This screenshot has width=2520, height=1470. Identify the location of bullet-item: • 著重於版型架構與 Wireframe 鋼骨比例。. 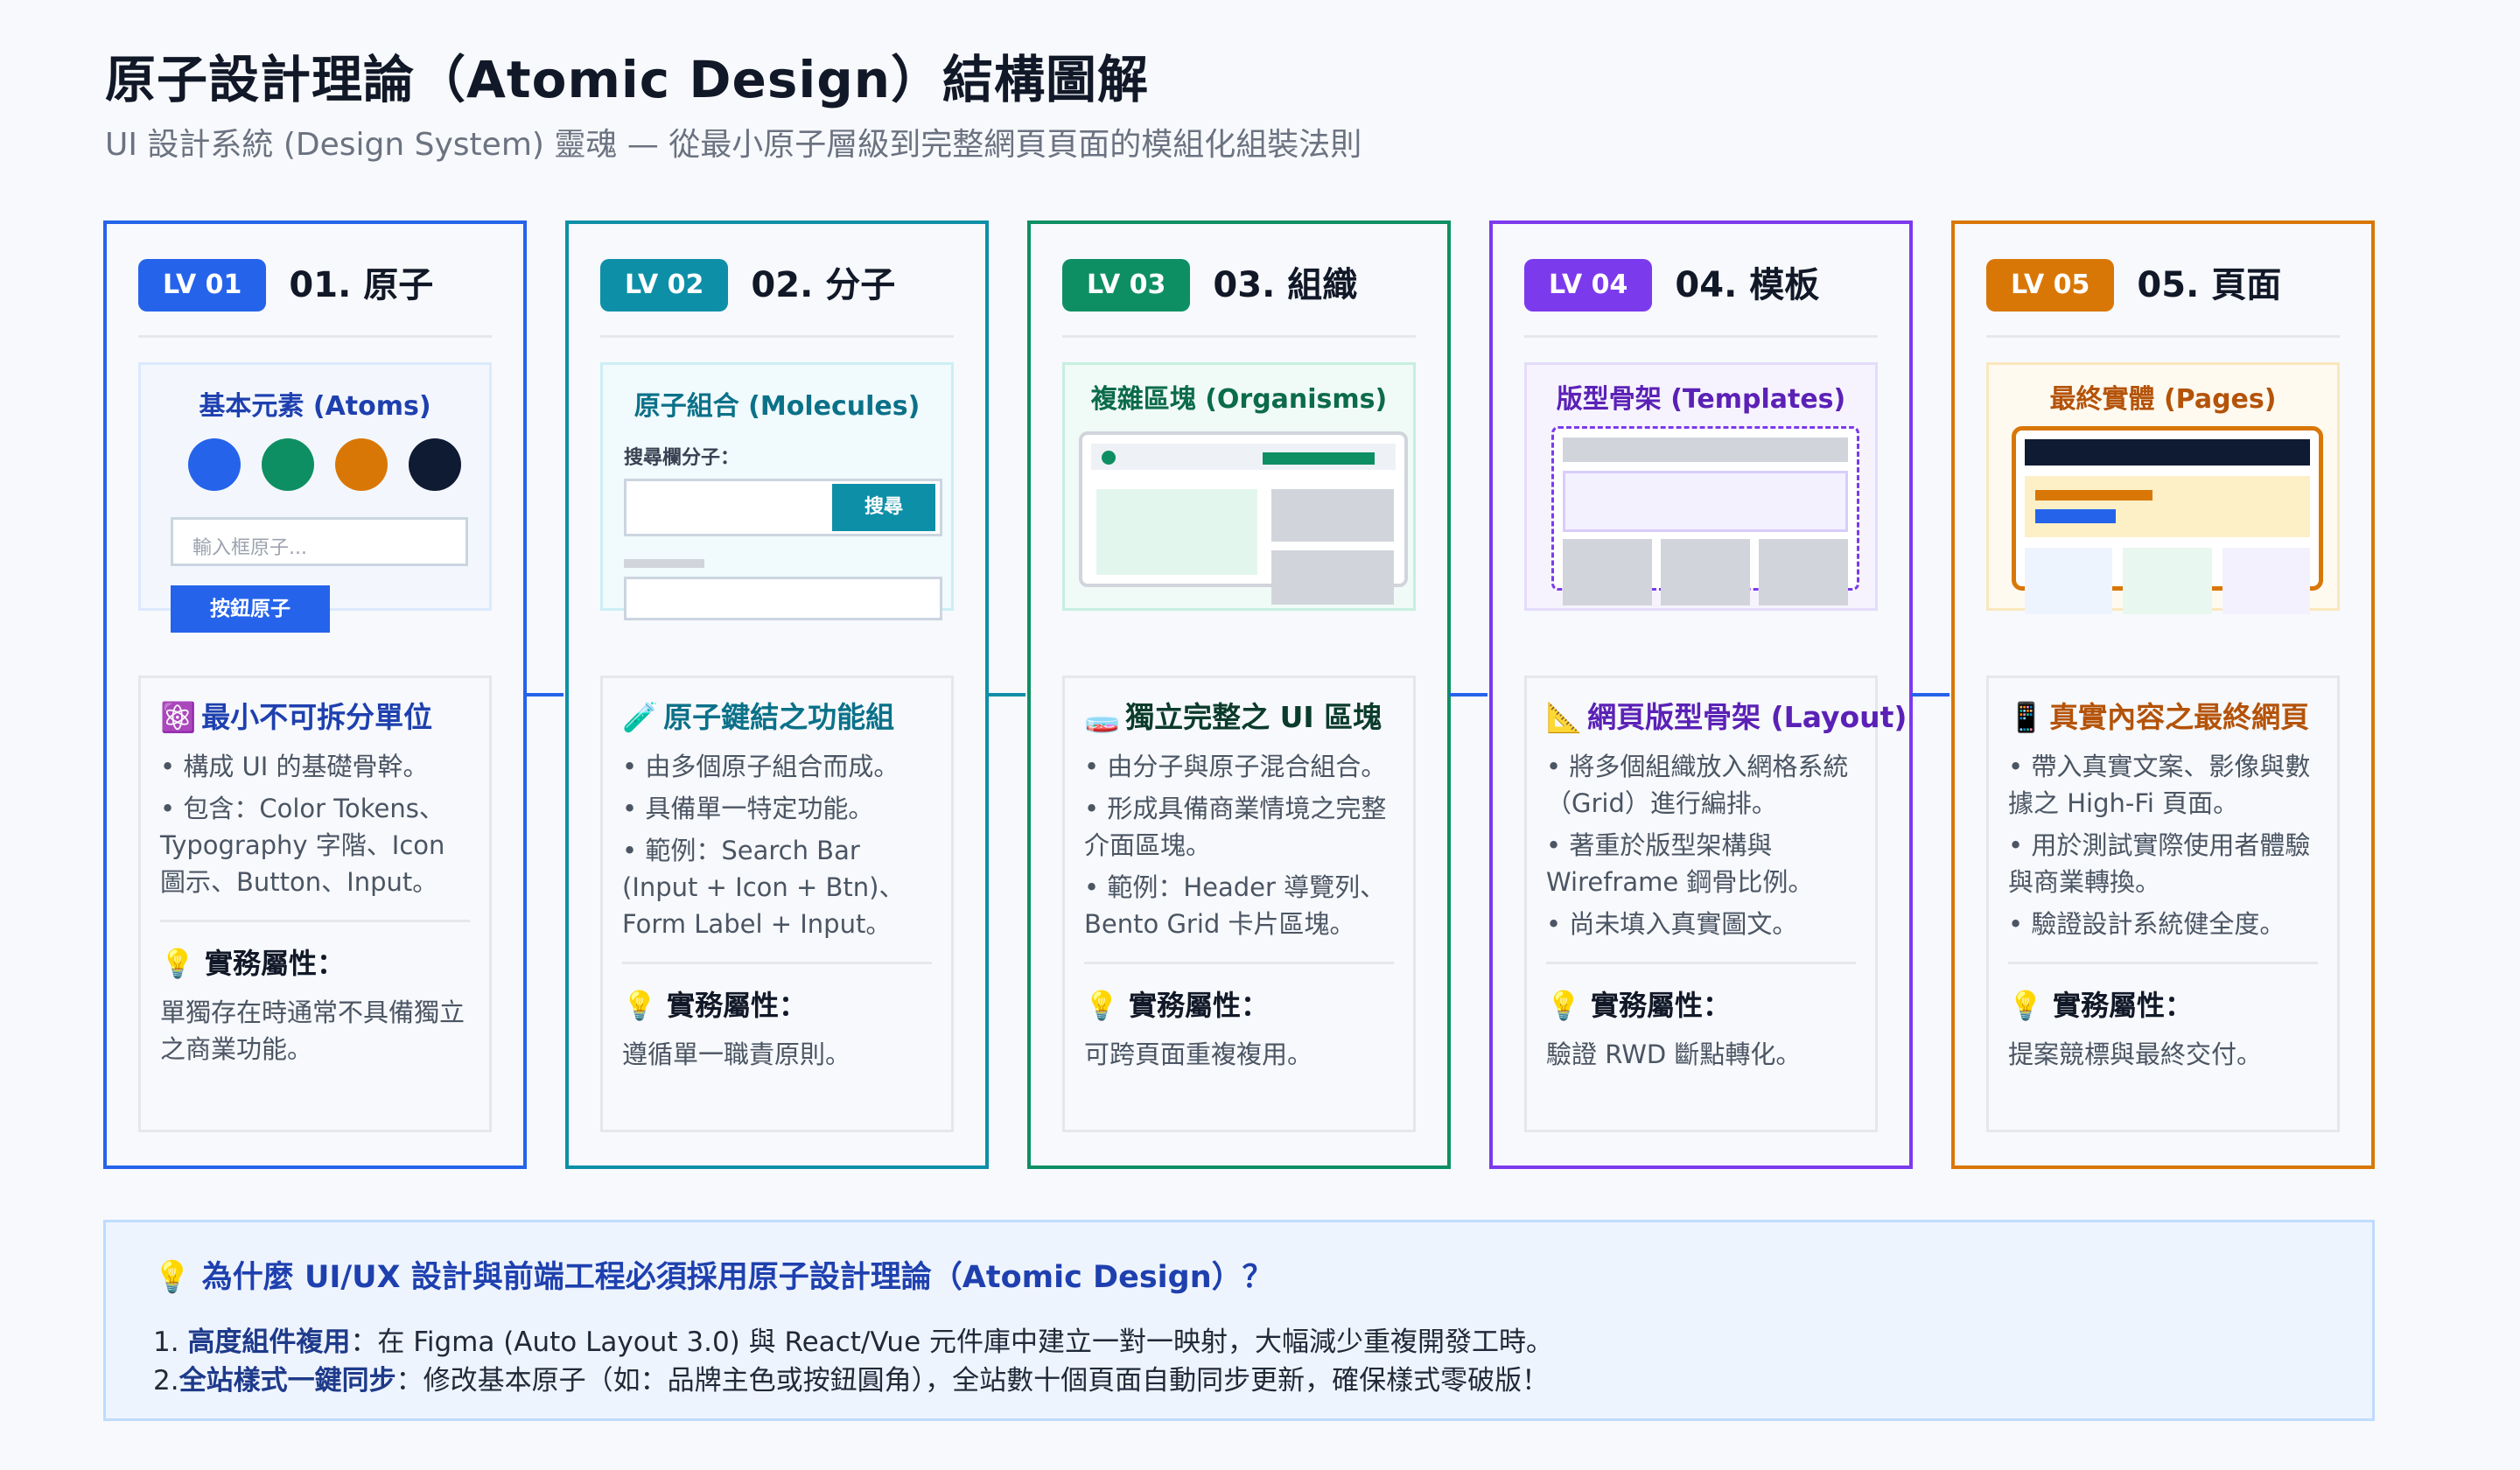
(1680, 863).